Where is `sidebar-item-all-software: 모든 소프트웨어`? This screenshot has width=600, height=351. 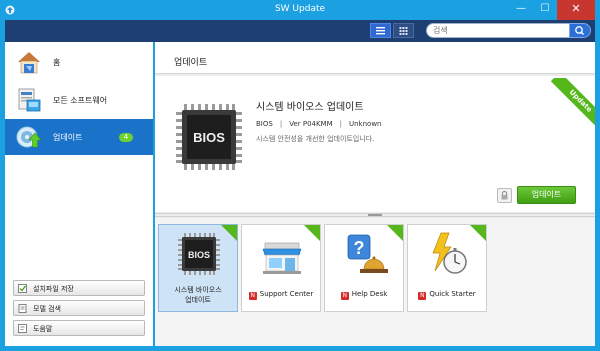 sidebar-item-all-software: 모든 소프트웨어 is located at coordinates (79, 100).